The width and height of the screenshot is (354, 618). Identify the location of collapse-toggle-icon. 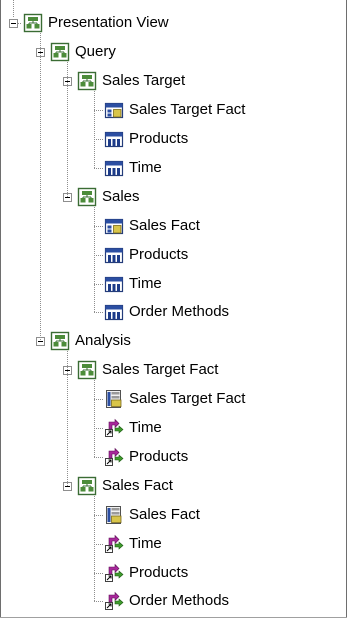
(13, 24).